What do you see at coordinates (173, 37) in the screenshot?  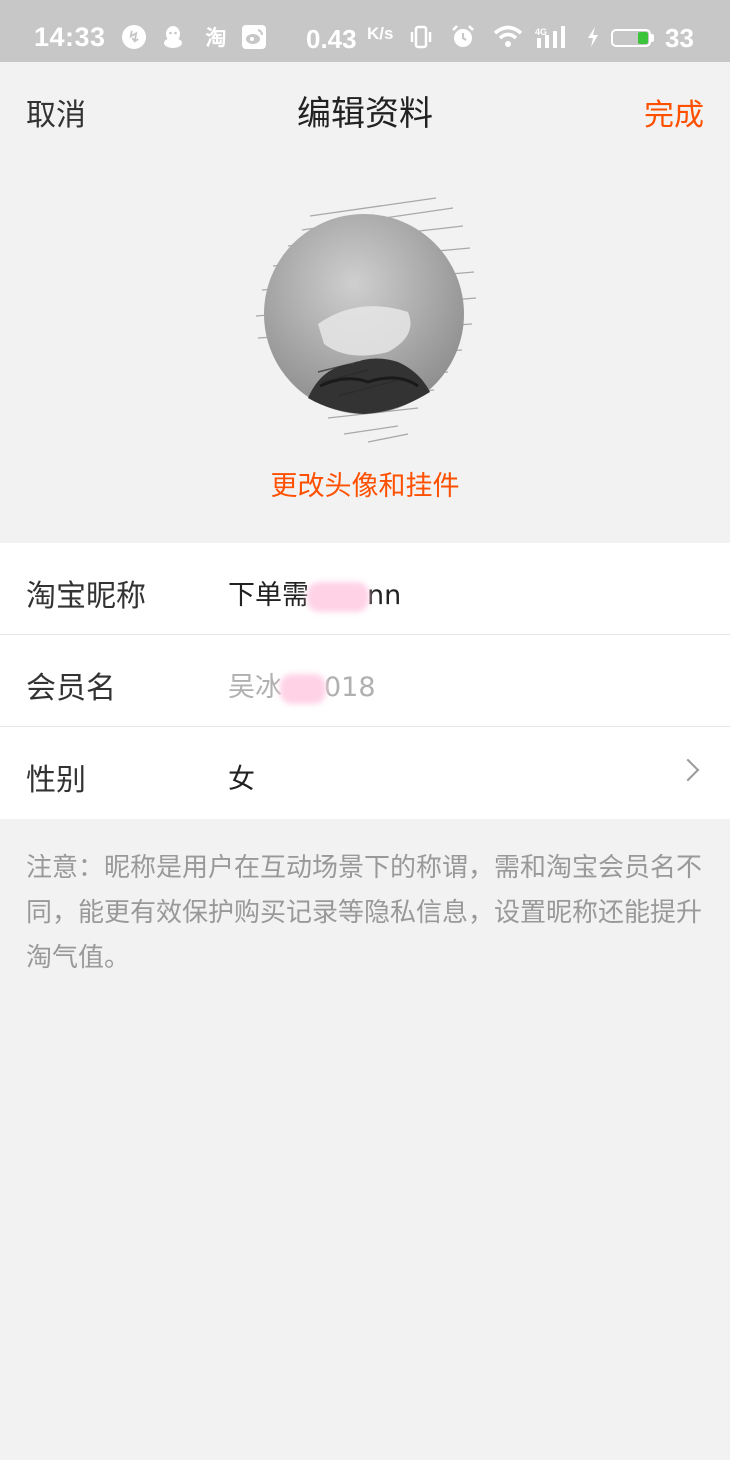 I see `qq-icon` at bounding box center [173, 37].